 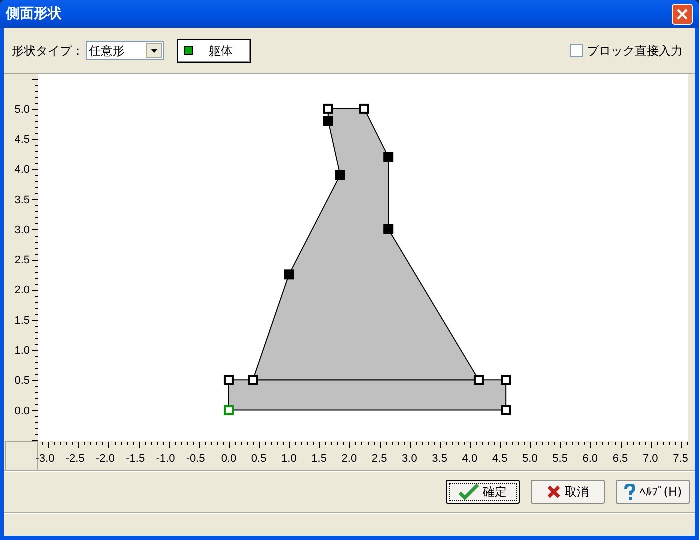 What do you see at coordinates (469, 492) in the screenshot?
I see `check-icon` at bounding box center [469, 492].